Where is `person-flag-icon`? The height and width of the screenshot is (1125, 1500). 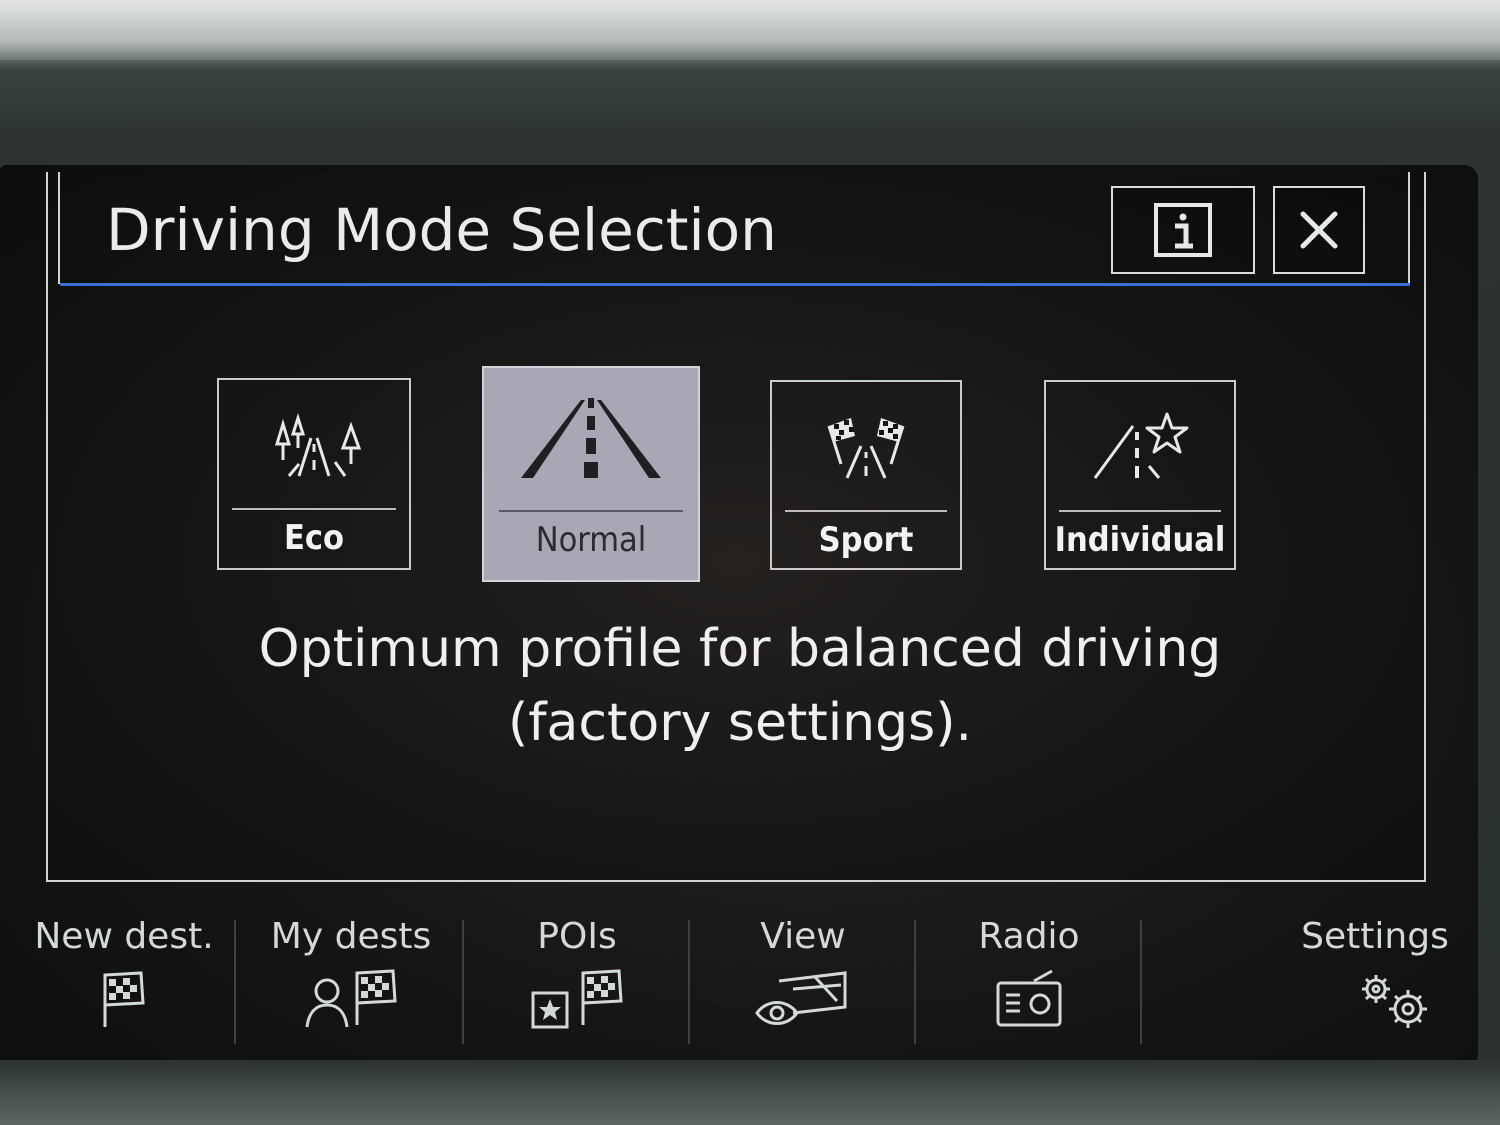
person-flag-icon is located at coordinates (351, 998).